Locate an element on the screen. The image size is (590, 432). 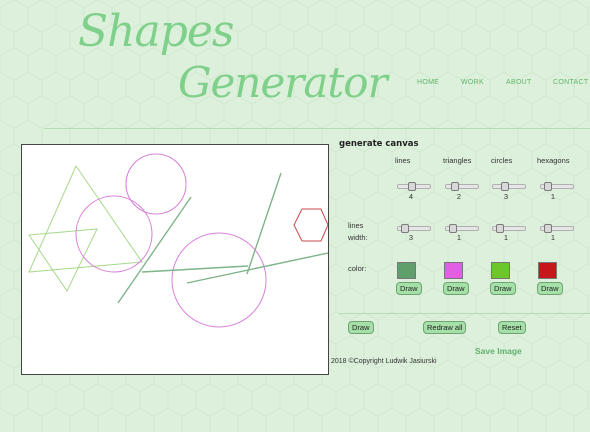
hexagons-count-slider is located at coordinates (557, 186).